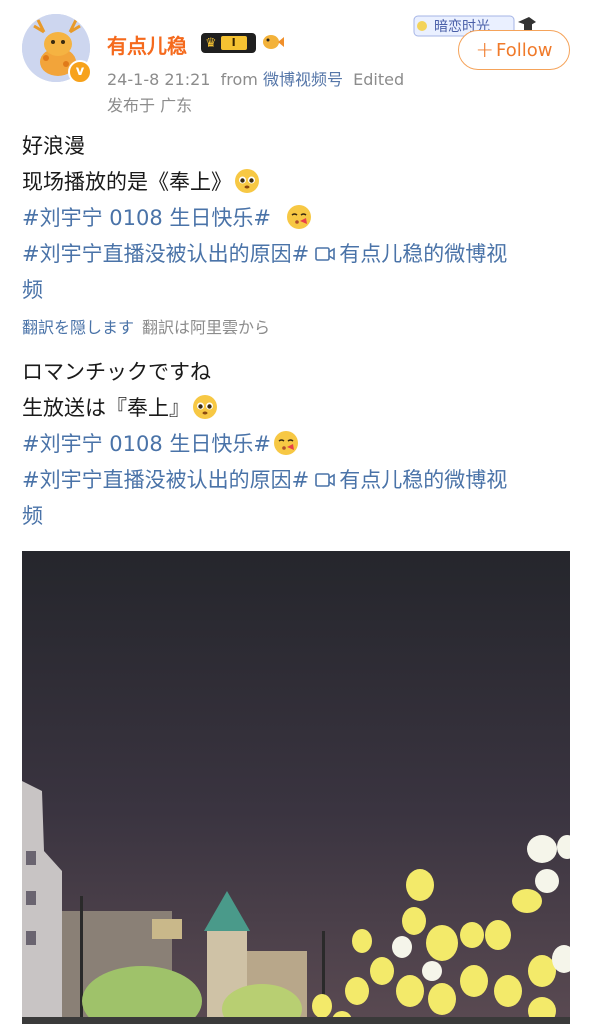 The width and height of the screenshot is (591, 1024). Describe the element at coordinates (106, 408) in the screenshot. I see `post-line-text: 生放送は『奉上』` at that location.